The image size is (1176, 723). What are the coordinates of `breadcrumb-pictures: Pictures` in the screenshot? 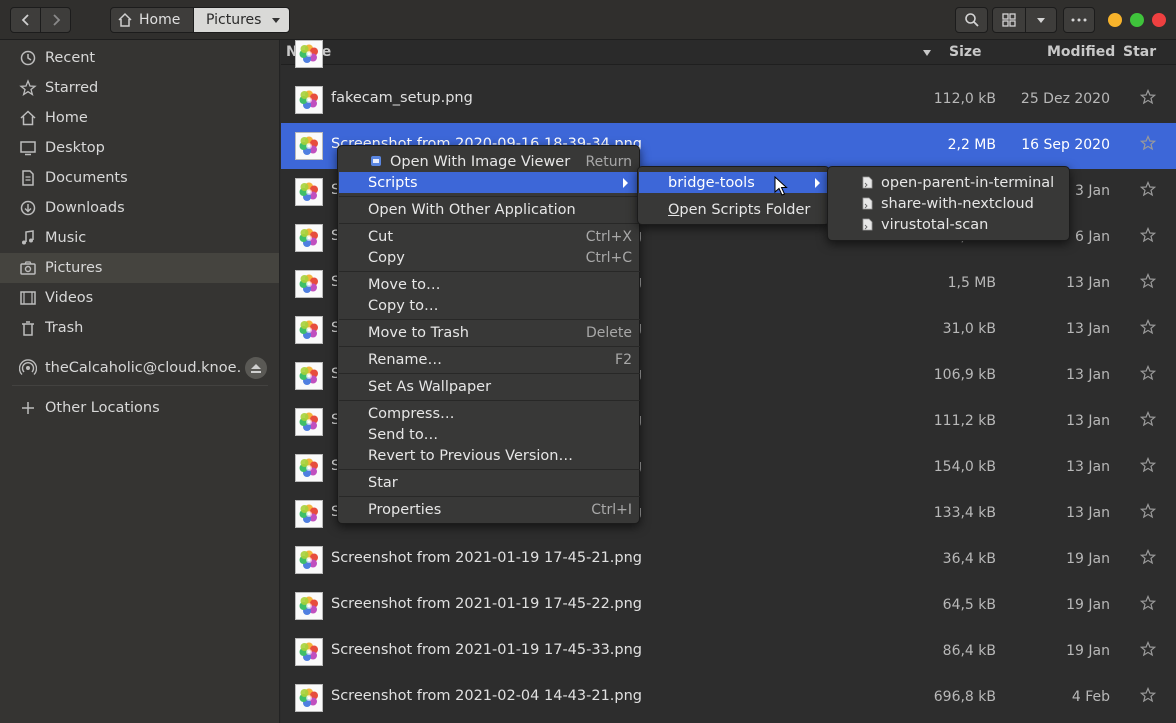 It's located at (241, 20).